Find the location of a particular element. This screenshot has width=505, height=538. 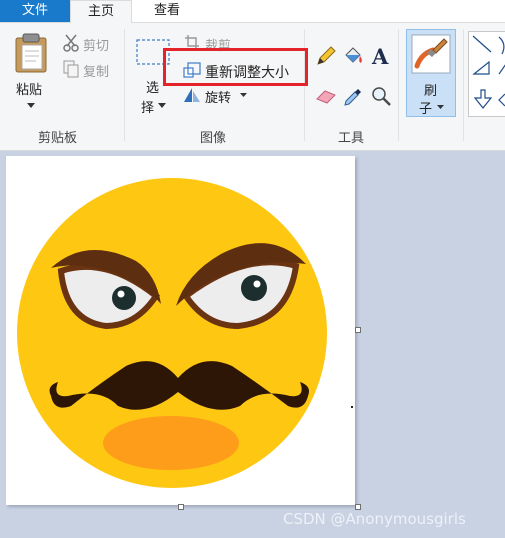

shapes-gallery is located at coordinates (486, 74).